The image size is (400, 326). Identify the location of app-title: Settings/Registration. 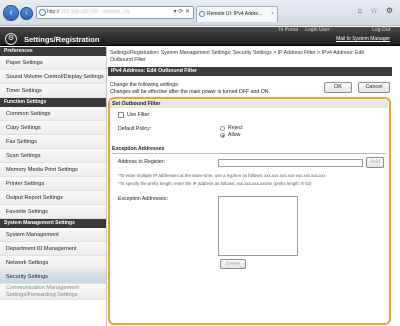
(62, 39).